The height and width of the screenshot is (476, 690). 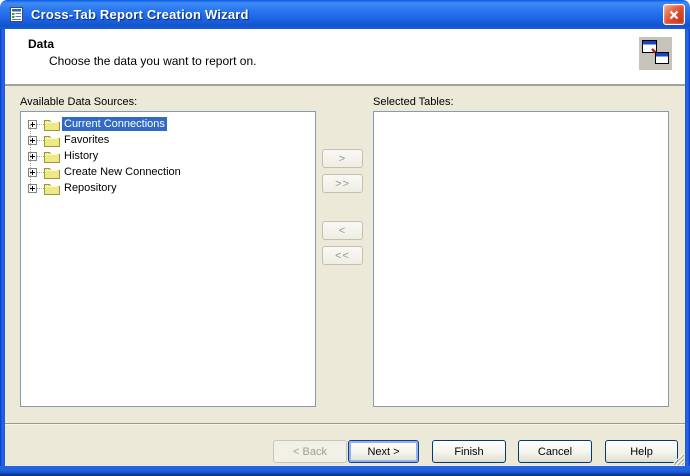 What do you see at coordinates (153, 61) in the screenshot?
I see `step-subtitle: Choose the data you want to report on.` at bounding box center [153, 61].